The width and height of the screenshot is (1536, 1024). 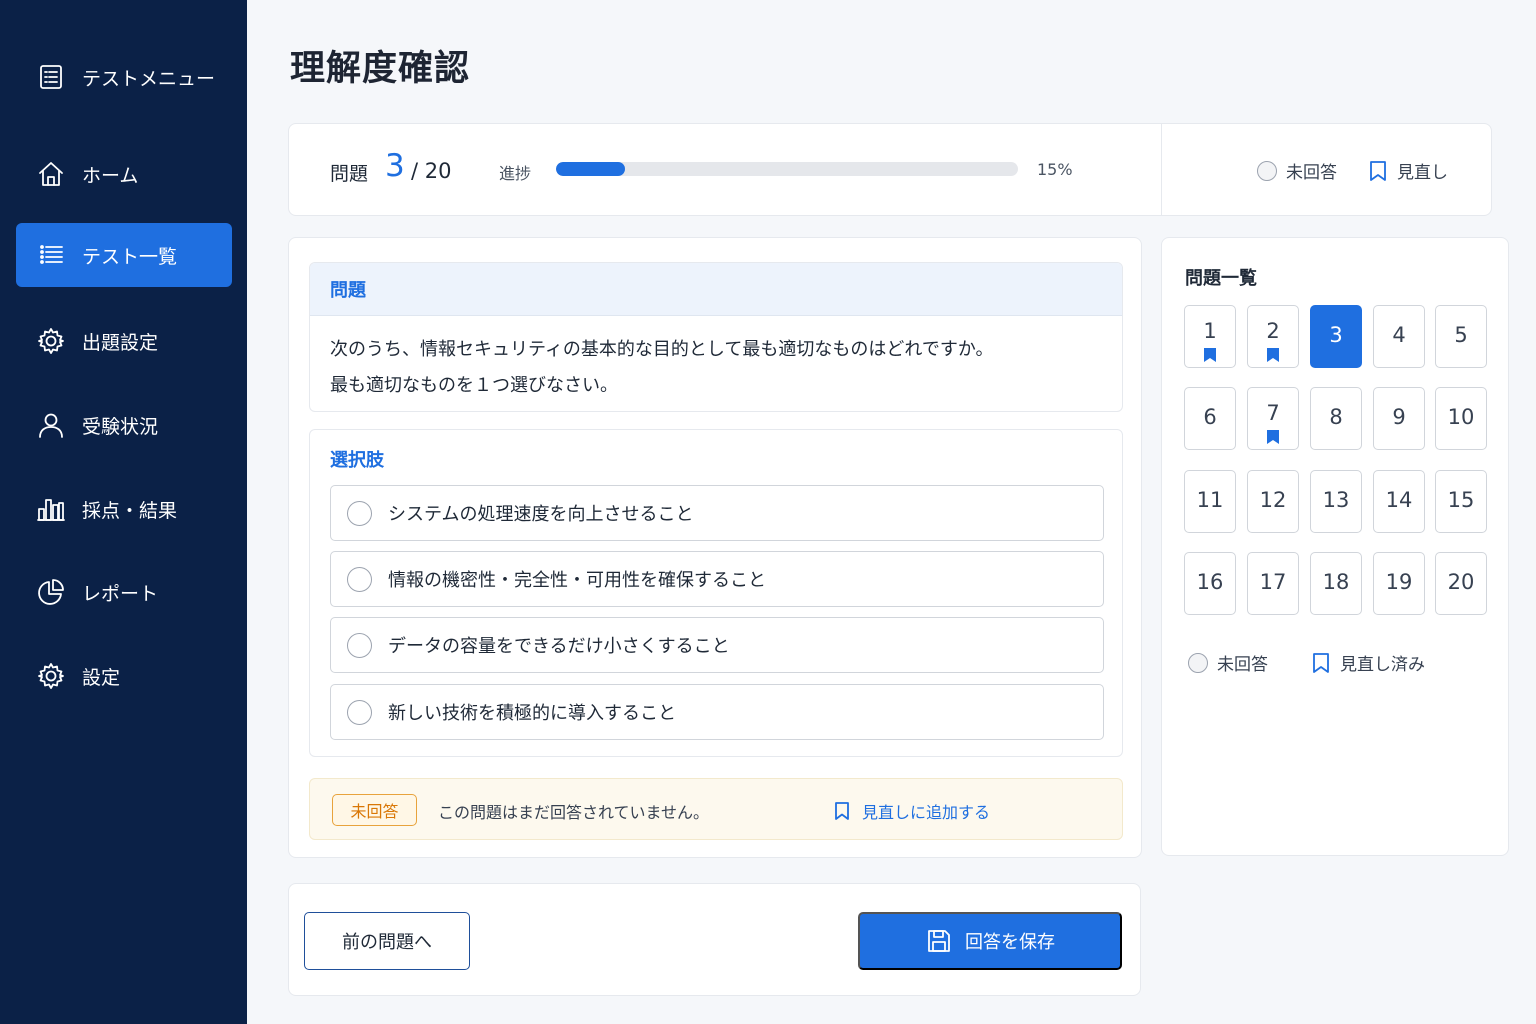 What do you see at coordinates (474, 385) in the screenshot?
I see `question-line: 最も適切なものを１つ選びなさい。` at bounding box center [474, 385].